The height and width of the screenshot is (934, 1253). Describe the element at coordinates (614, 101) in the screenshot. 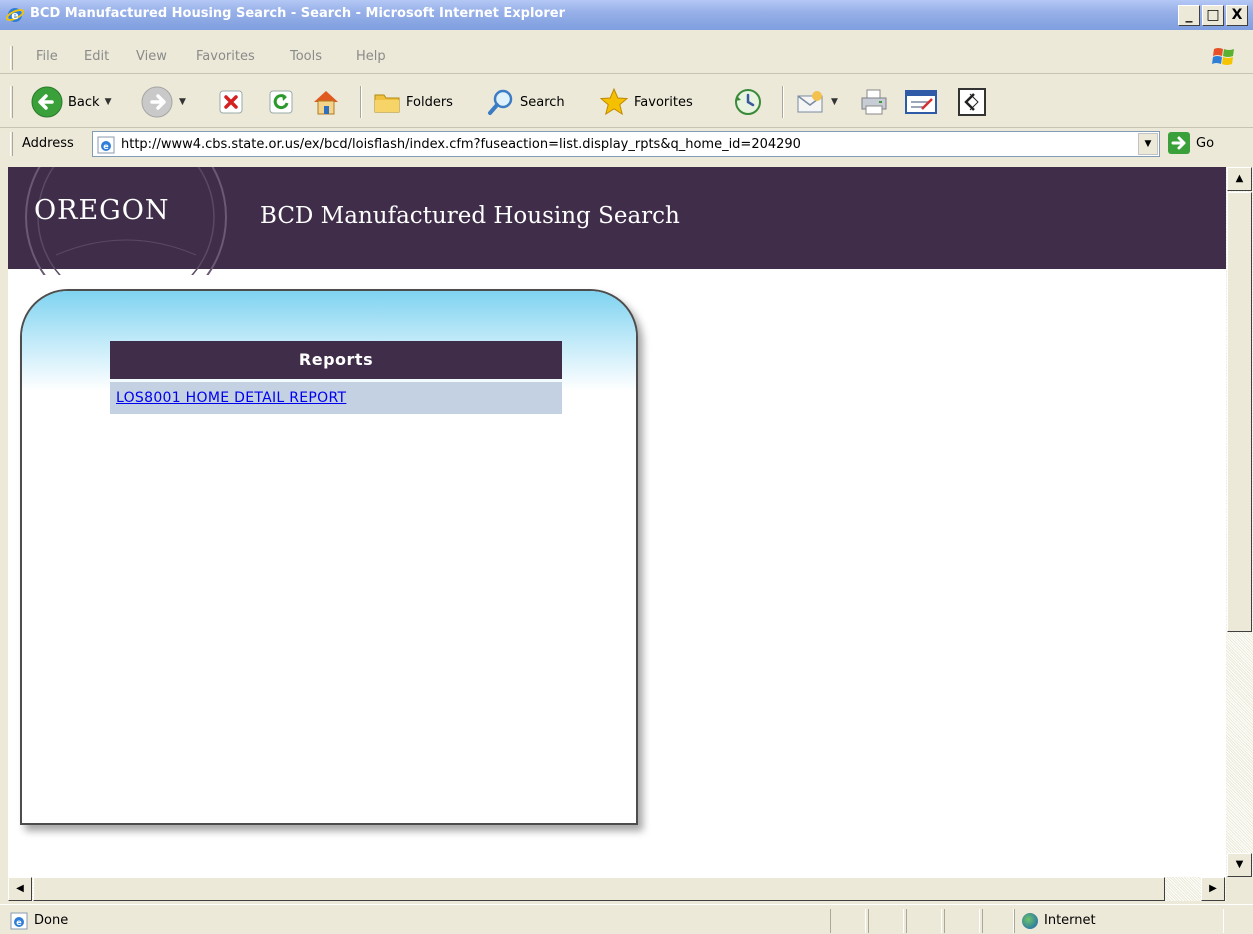

I see `star-icon` at that location.